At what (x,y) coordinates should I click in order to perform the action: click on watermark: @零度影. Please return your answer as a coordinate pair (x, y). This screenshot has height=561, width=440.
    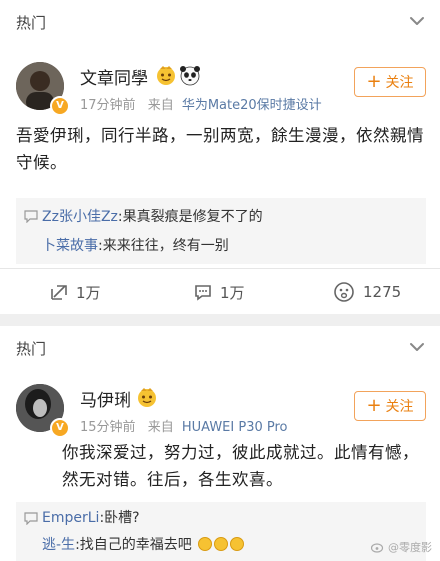
    Looking at the image, I should click on (401, 547).